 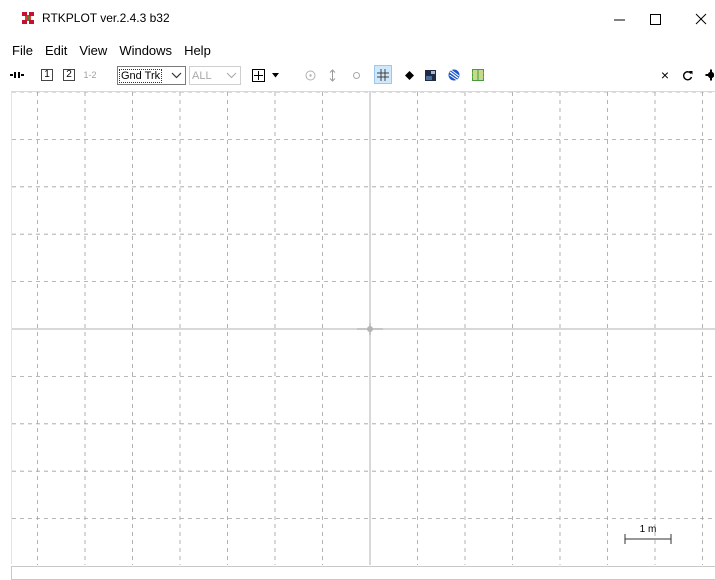 I want to click on clear-button: ×, so click(x=665, y=75).